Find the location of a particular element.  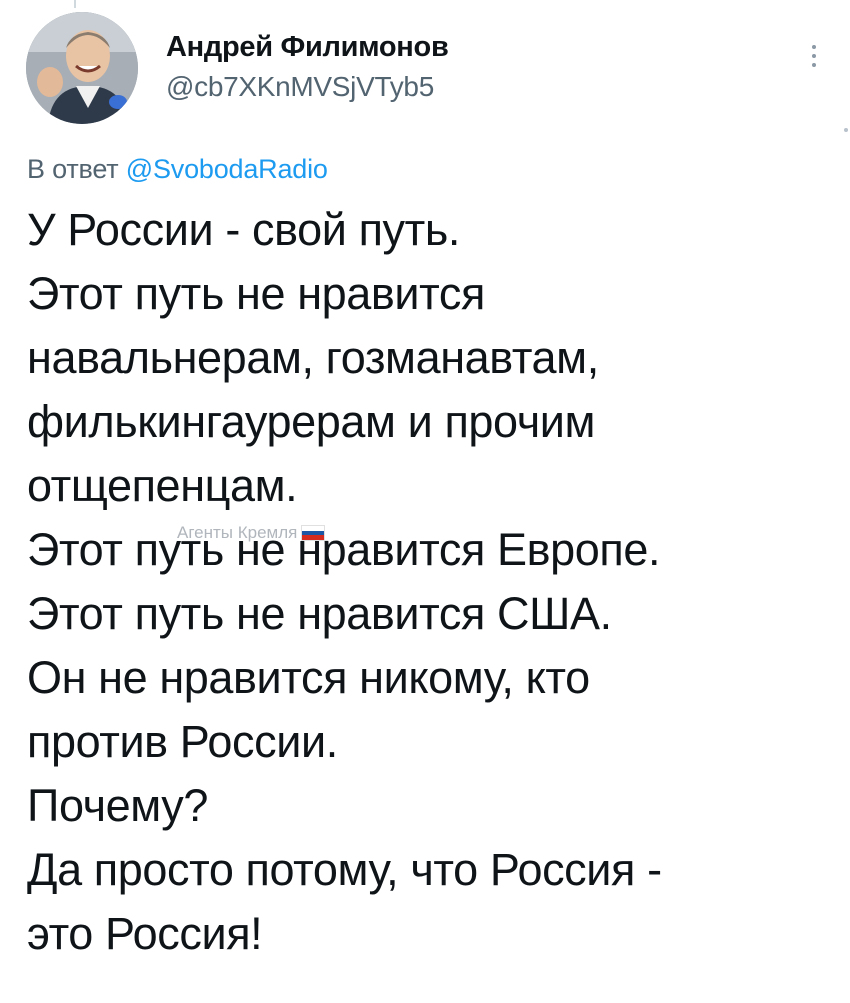

thread-connector-line is located at coordinates (75, 4).